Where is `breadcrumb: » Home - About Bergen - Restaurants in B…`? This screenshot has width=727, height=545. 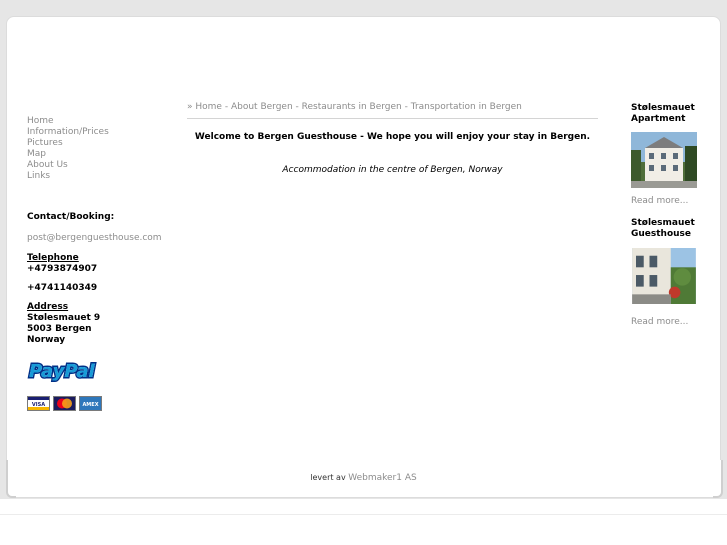 breadcrumb: » Home - About Bergen - Restaurants in B… is located at coordinates (354, 107).